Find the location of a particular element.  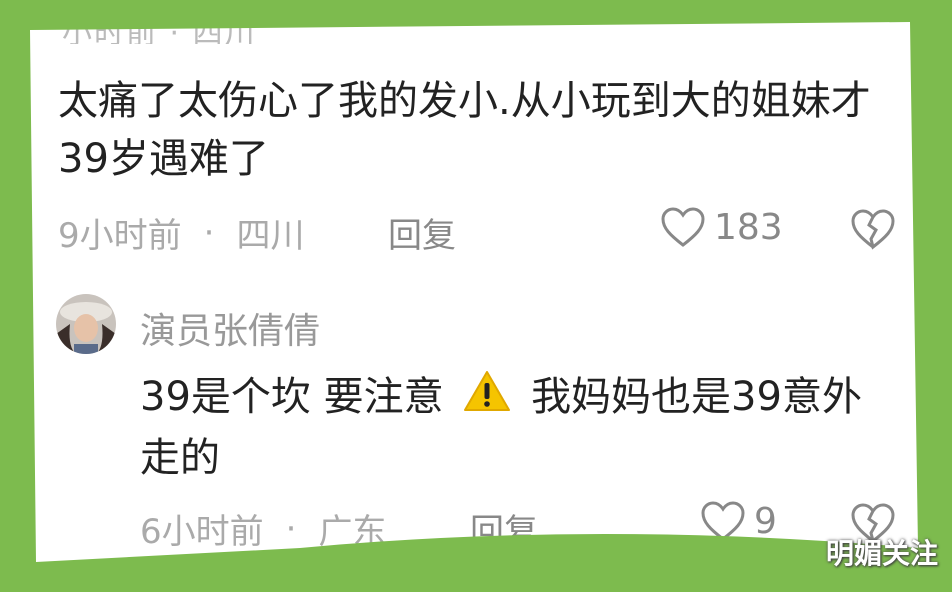

username: 演员张倩倩 is located at coordinates (230, 328).